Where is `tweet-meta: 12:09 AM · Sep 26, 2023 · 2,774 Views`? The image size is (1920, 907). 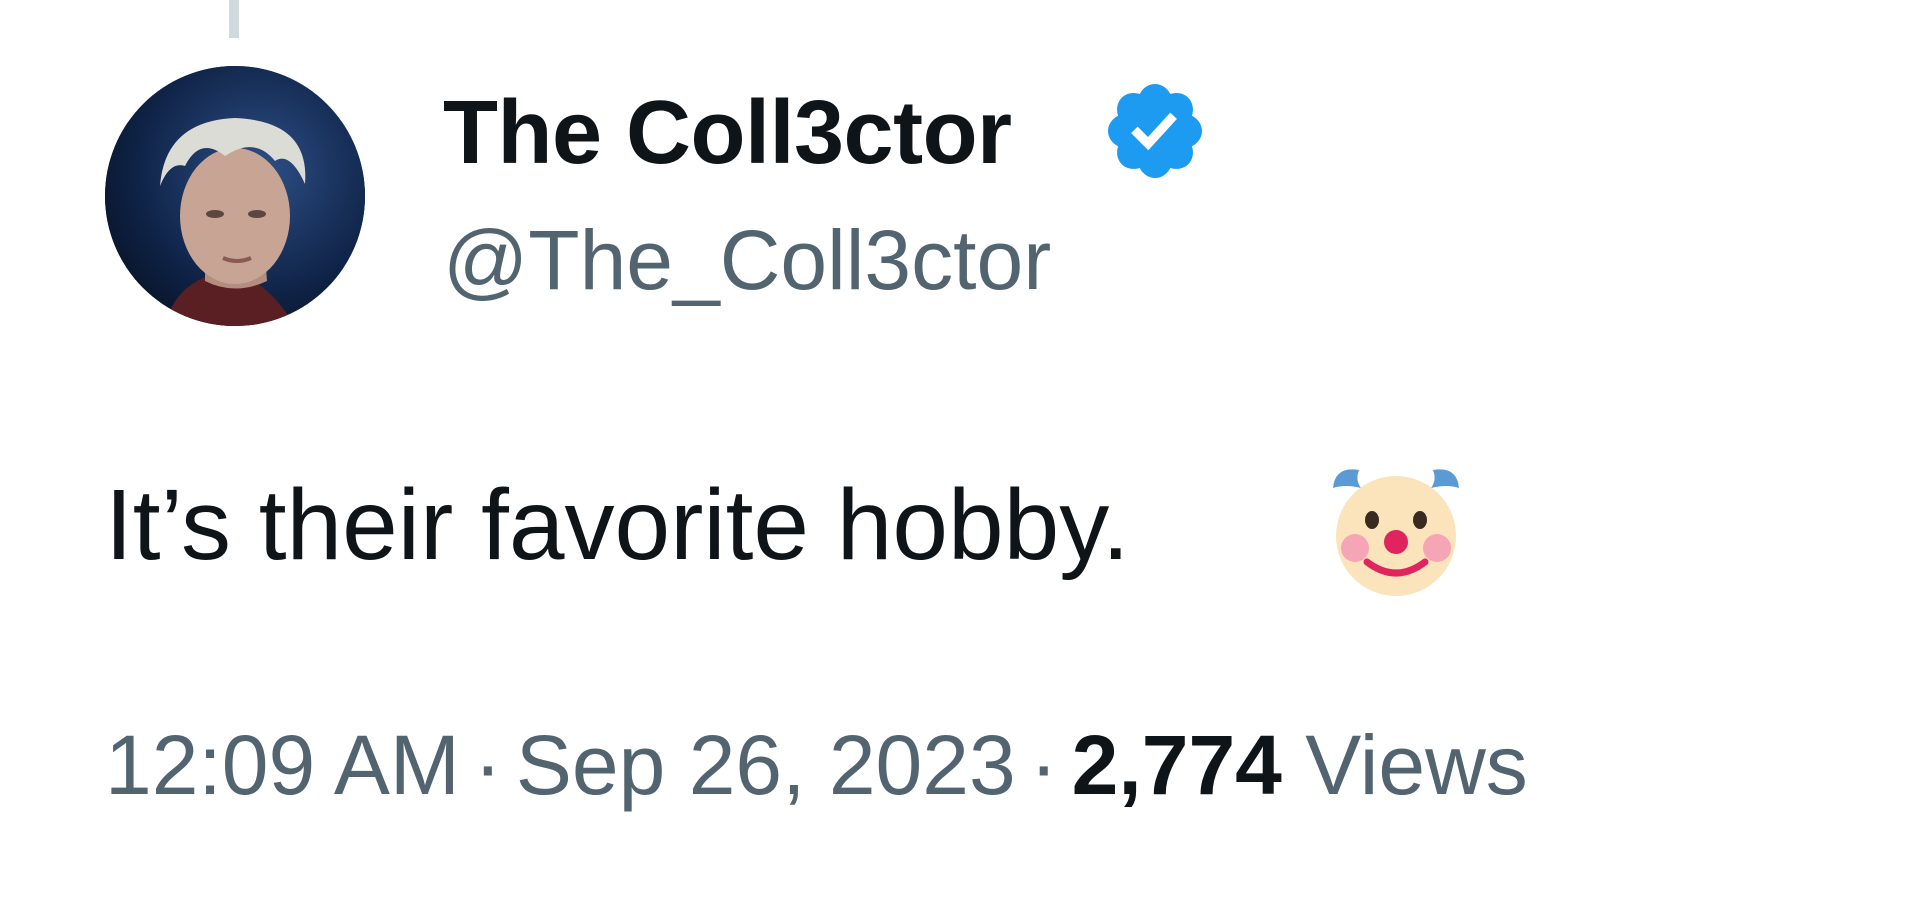 tweet-meta: 12:09 AM · Sep 26, 2023 · 2,774 Views is located at coordinates (816, 765).